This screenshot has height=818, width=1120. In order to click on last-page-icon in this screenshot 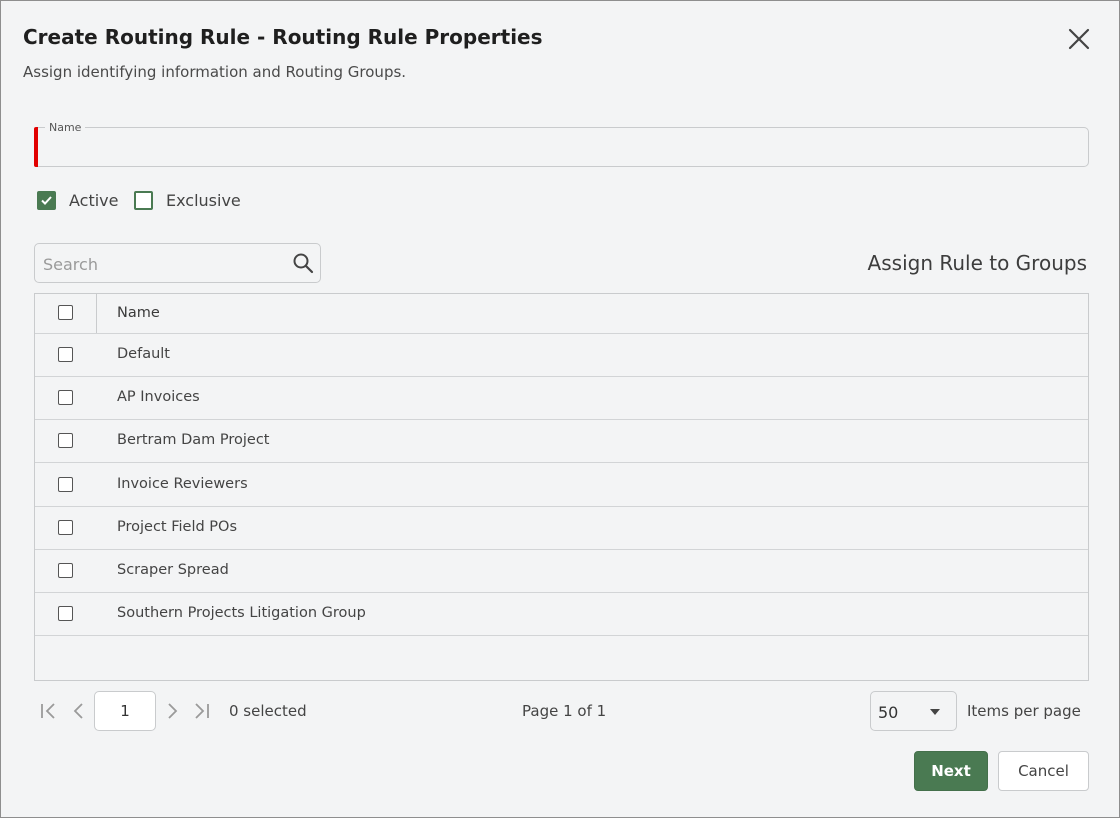, I will do `click(201, 711)`.